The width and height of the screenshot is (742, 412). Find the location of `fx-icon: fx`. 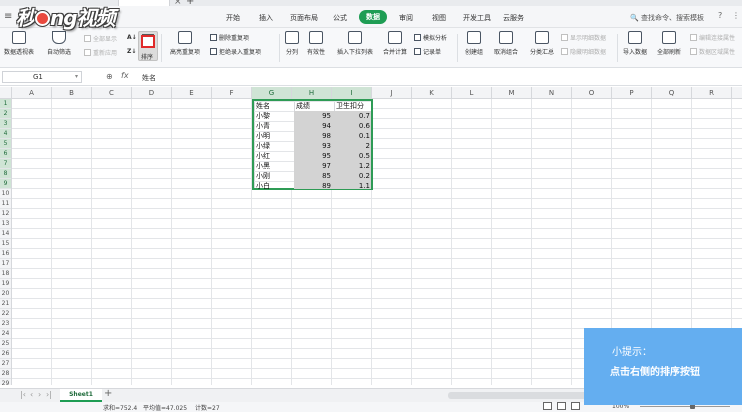

fx-icon: fx is located at coordinates (125, 75).